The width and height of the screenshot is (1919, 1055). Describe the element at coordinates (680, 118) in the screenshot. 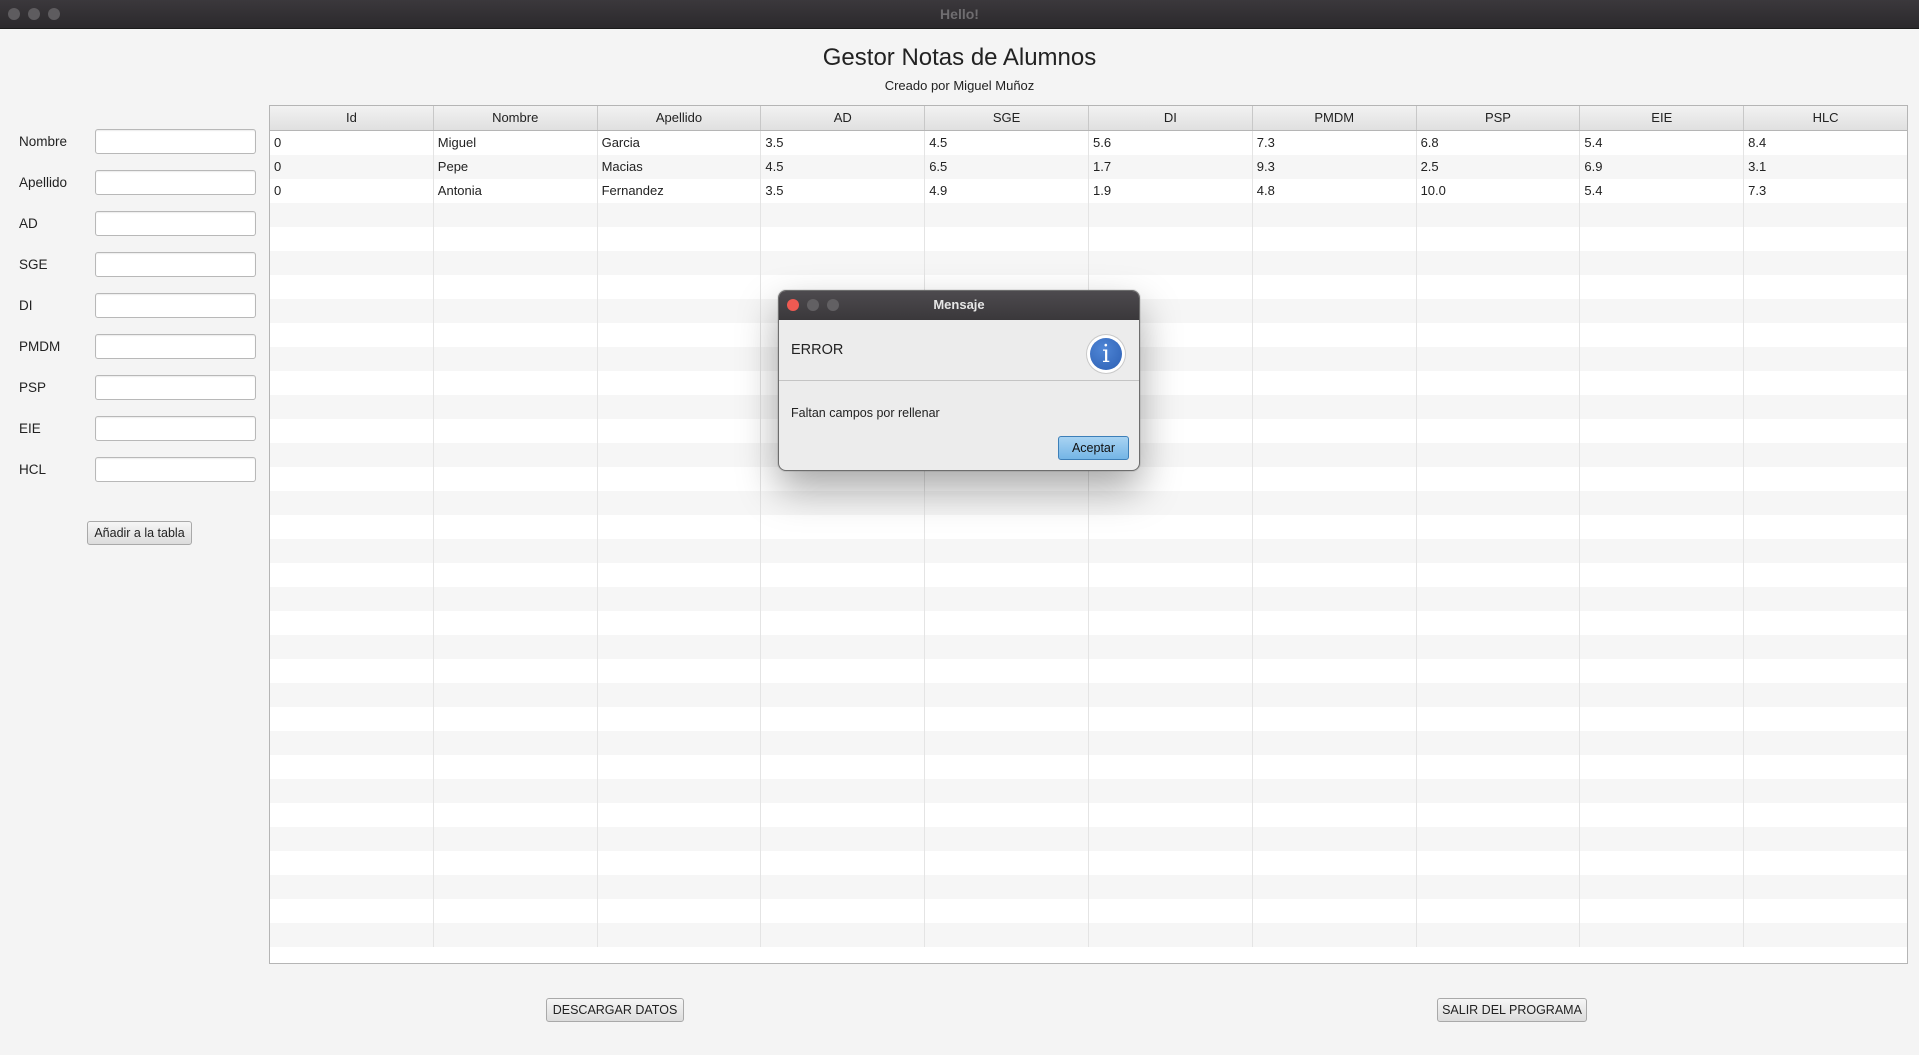

I see `column-header-apellido: Apellido` at that location.